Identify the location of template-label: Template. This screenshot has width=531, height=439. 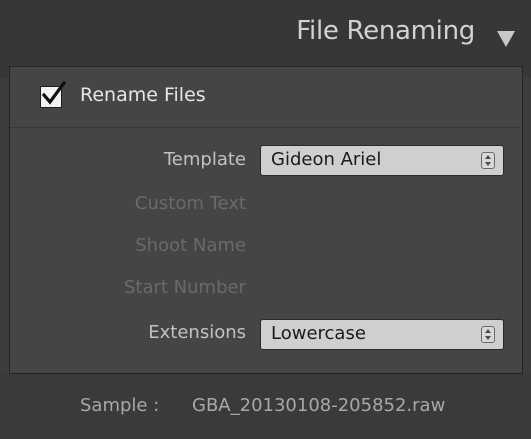
(204, 159).